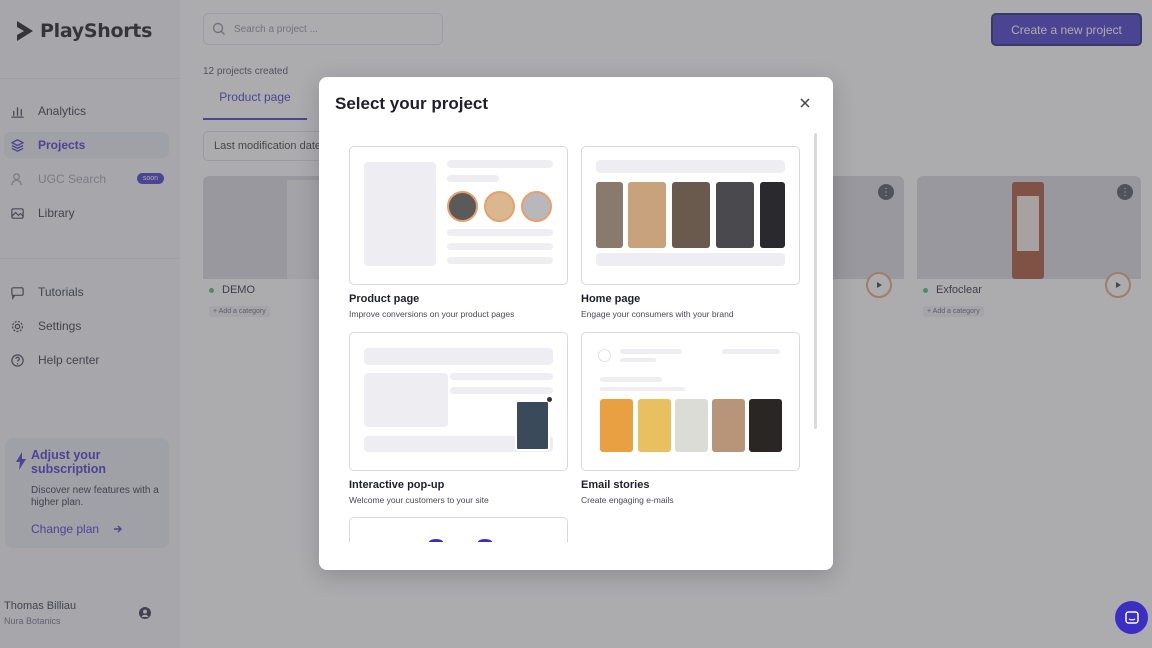 The width and height of the screenshot is (1152, 648). I want to click on chat-bubble-icon, so click(1131, 617).